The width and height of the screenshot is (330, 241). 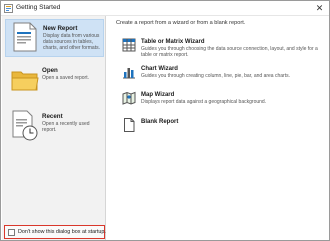 I want to click on recent-report-icon, so click(x=25, y=125).